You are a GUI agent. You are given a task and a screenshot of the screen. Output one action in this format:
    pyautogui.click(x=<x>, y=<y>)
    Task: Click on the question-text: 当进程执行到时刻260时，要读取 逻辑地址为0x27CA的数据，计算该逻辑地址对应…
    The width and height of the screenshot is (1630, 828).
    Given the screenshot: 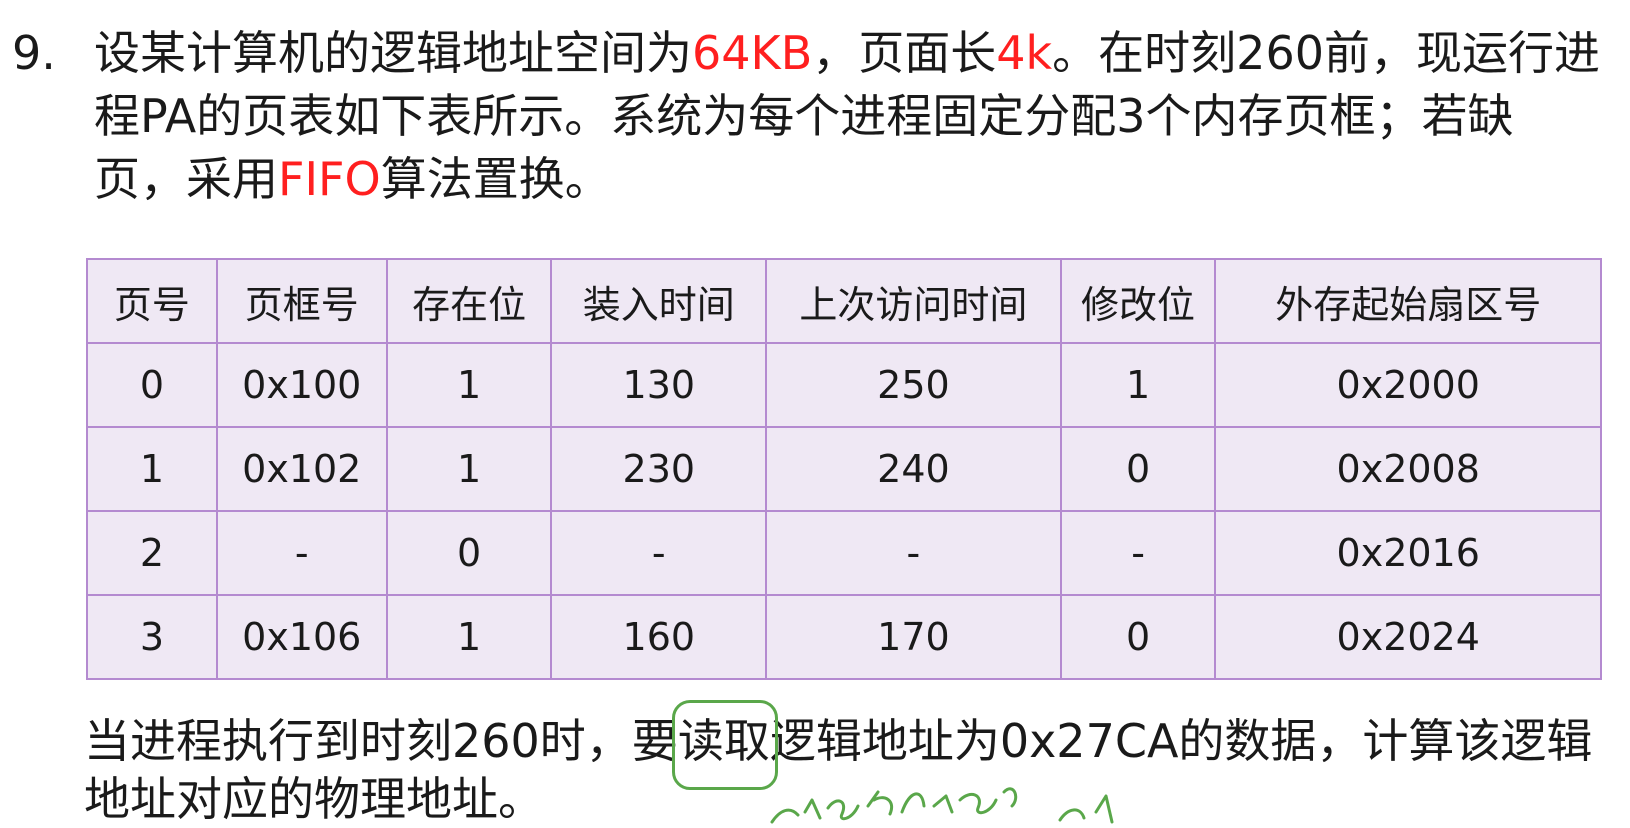 What is the action you would take?
    pyautogui.click(x=849, y=764)
    